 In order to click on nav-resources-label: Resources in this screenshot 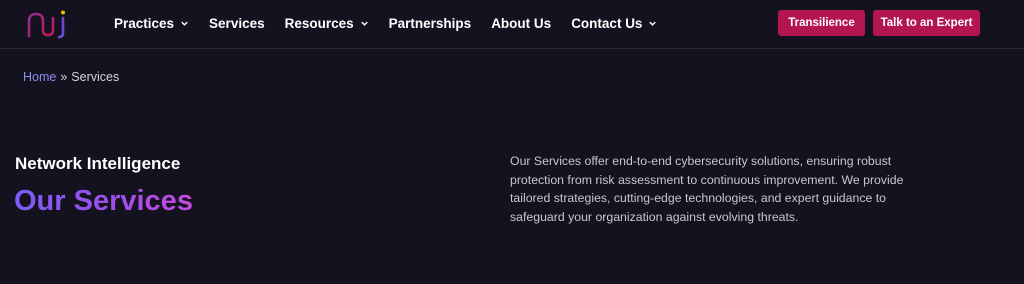, I will do `click(319, 23)`.